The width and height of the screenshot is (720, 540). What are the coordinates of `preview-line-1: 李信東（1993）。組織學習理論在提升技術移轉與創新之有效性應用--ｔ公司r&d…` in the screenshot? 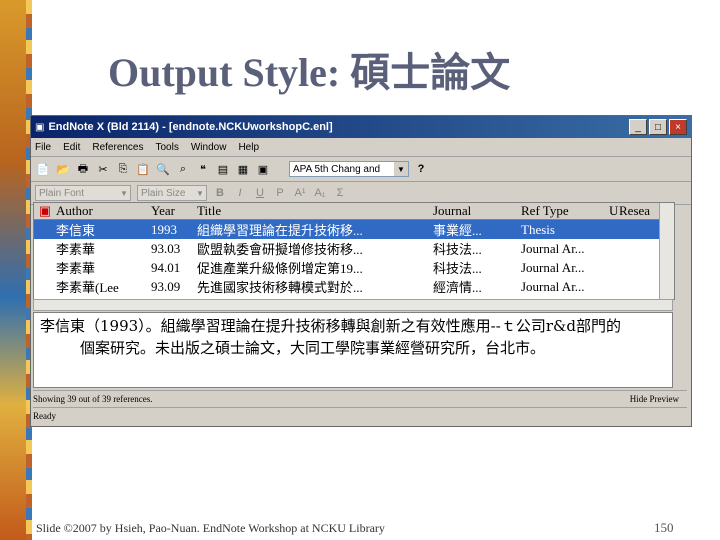 It's located at (330, 326).